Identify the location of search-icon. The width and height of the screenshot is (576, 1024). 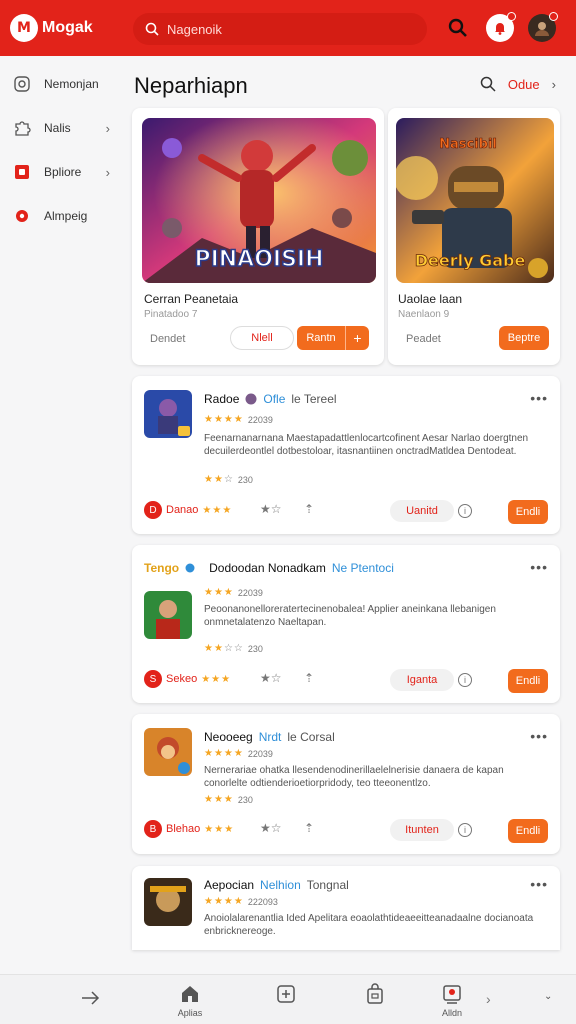
(488, 84).